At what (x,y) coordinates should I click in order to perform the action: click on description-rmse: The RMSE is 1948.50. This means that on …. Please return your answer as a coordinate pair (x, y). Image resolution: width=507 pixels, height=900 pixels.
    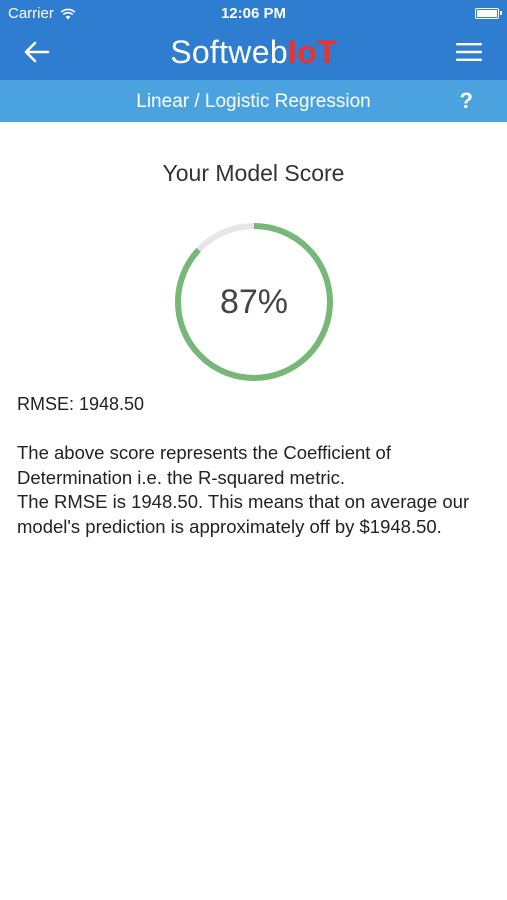
    Looking at the image, I should click on (243, 514).